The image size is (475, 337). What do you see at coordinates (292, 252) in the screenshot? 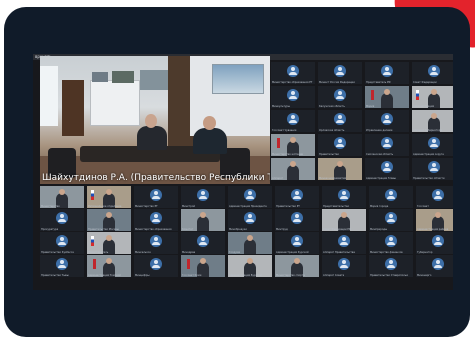
I see `participant-name: Администрация Курской` at bounding box center [292, 252].